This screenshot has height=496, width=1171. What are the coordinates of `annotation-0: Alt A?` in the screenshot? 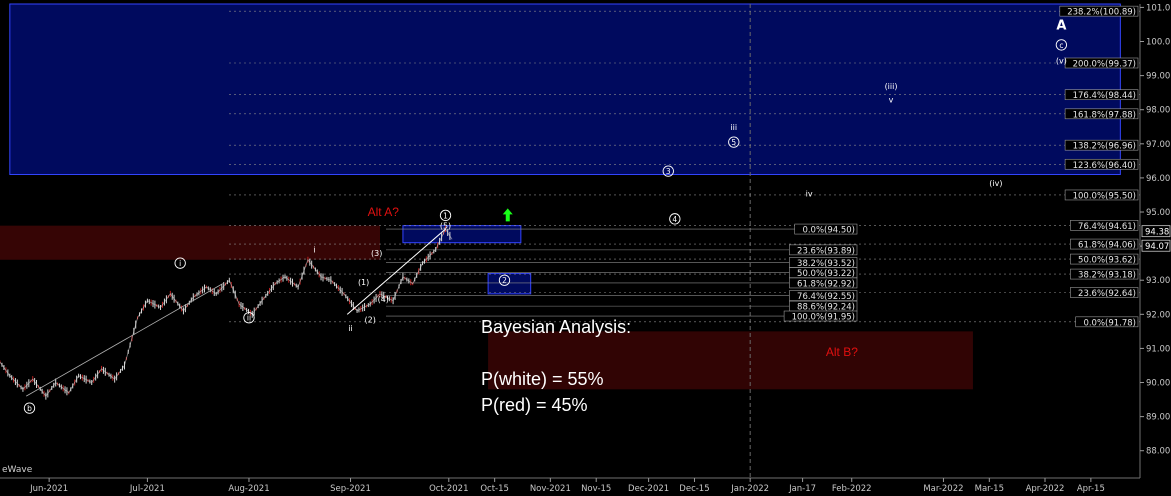 It's located at (384, 212).